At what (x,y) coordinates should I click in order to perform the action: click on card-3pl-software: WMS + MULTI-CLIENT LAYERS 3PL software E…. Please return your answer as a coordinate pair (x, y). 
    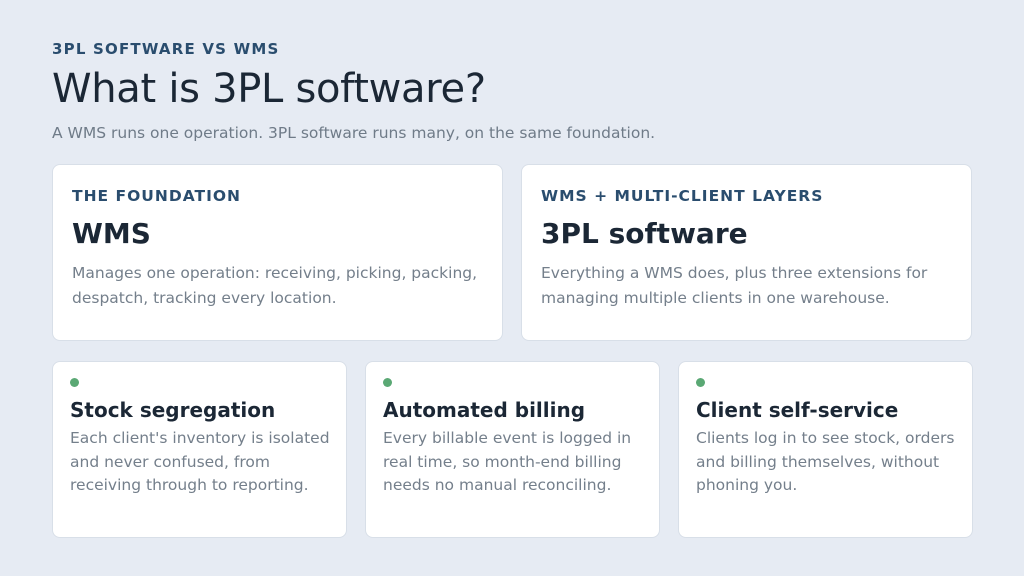
    Looking at the image, I should click on (746, 252).